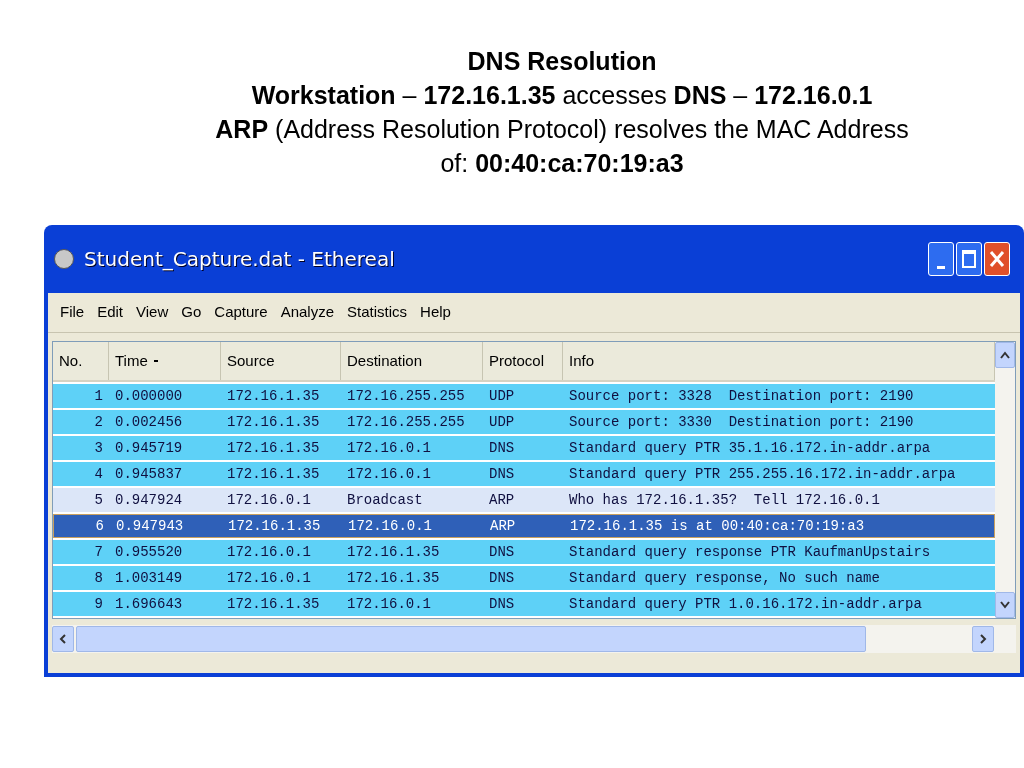 The image size is (1024, 768). Describe the element at coordinates (149, 396) in the screenshot. I see `table-cell-text: 0.000000` at that location.